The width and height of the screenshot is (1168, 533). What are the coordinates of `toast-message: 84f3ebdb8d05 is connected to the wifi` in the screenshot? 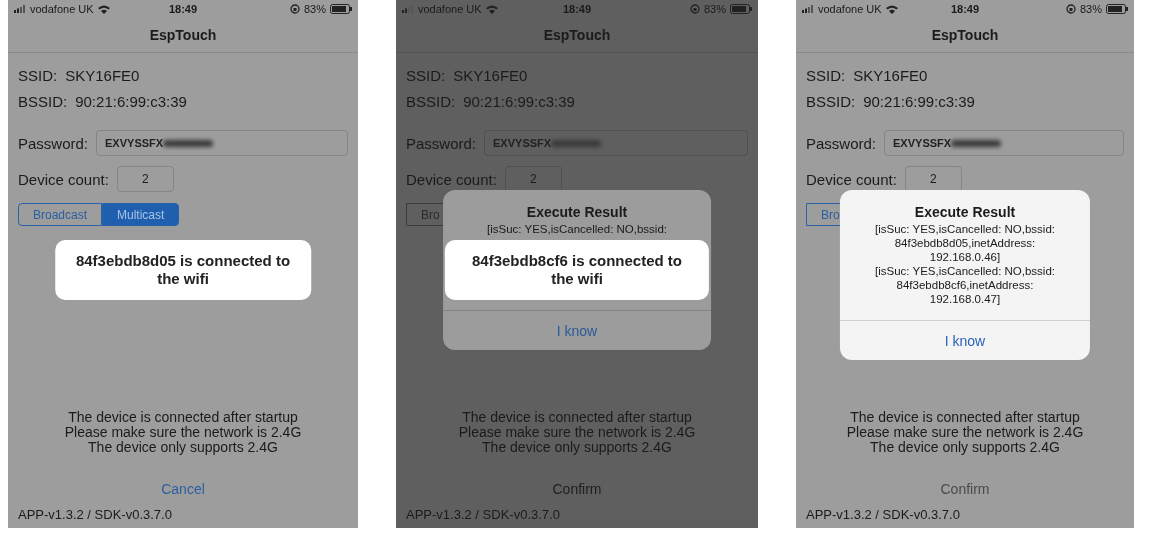 It's located at (183, 270).